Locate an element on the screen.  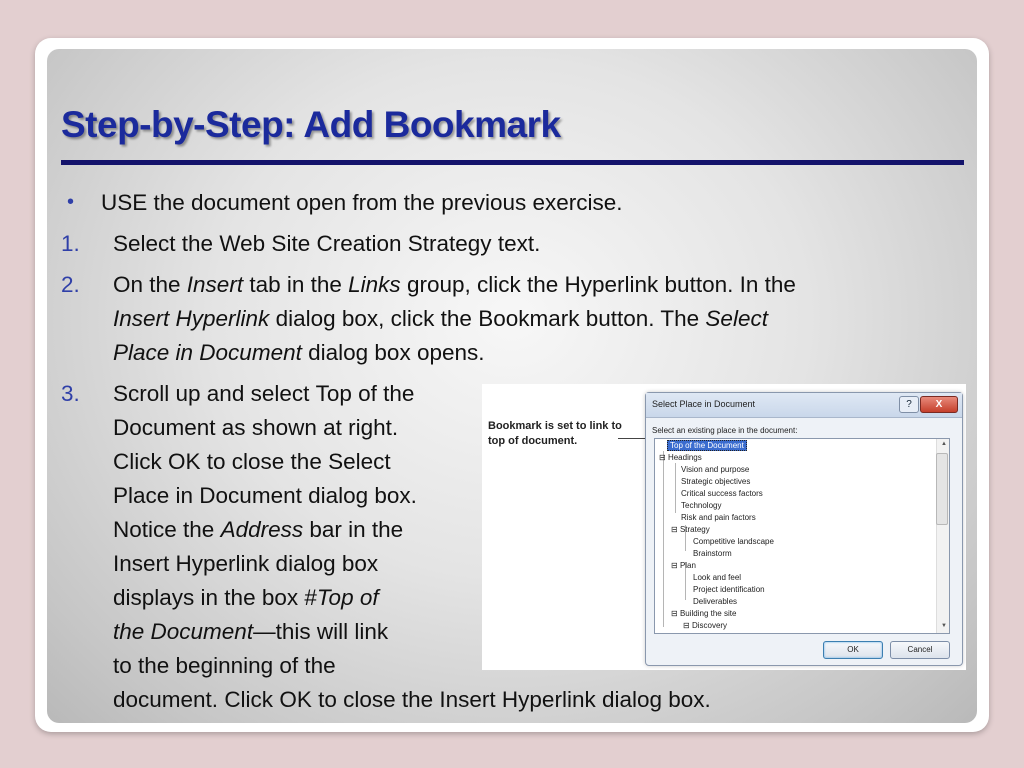
tree-item-top-of-document: Top of the Document is located at coordinates (707, 445).